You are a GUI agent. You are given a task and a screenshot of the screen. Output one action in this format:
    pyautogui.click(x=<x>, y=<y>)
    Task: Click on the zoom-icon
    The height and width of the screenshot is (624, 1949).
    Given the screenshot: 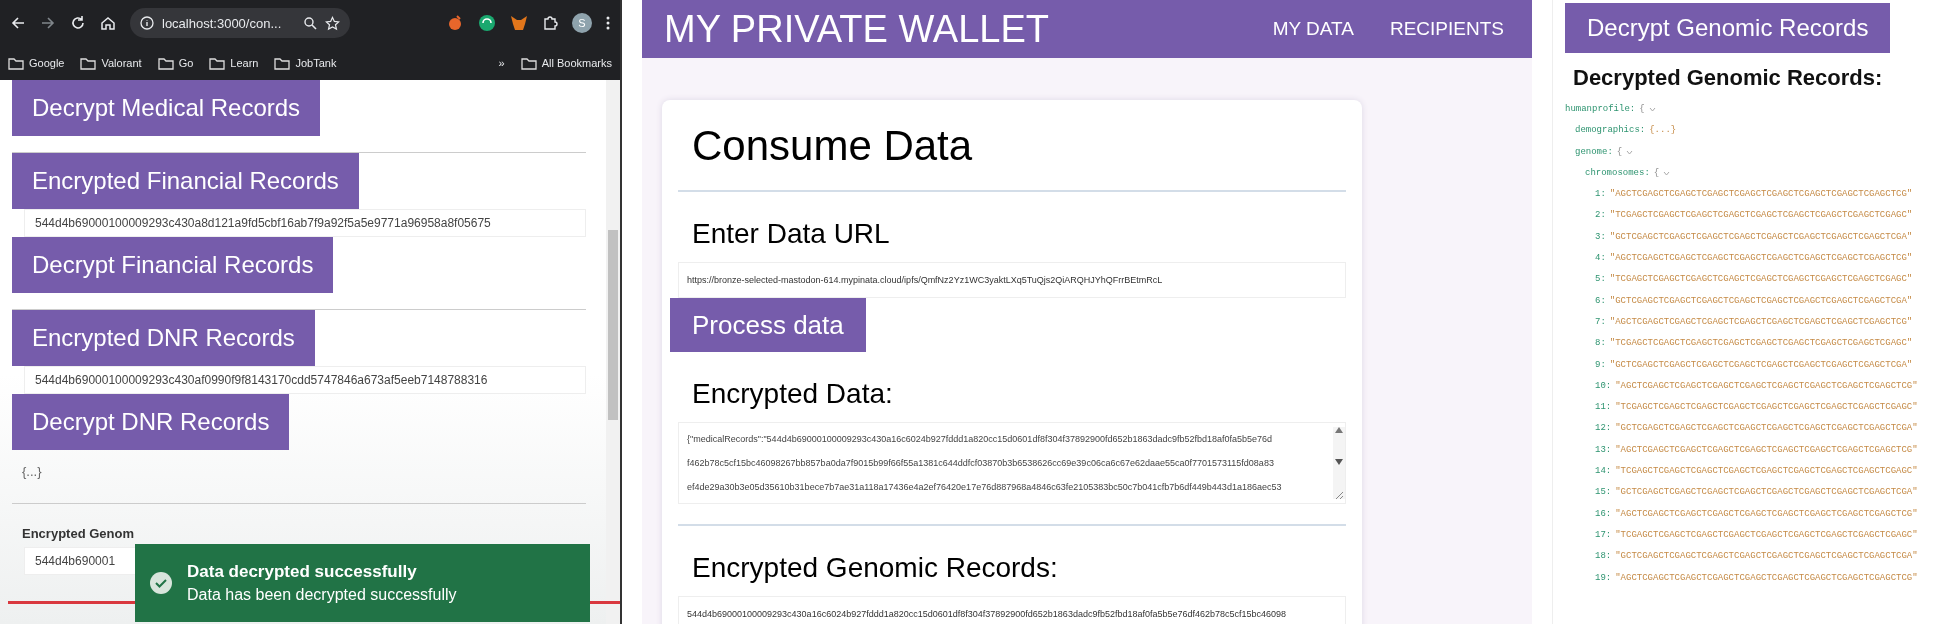 What is the action you would take?
    pyautogui.click(x=310, y=23)
    